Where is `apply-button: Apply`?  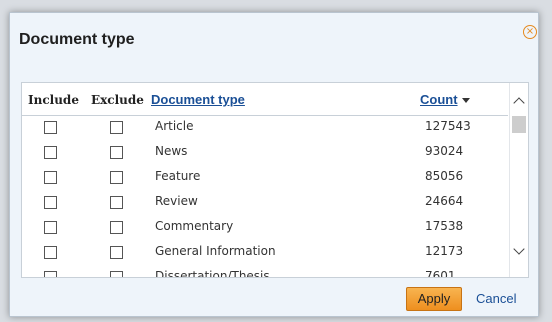
apply-button: Apply is located at coordinates (434, 299).